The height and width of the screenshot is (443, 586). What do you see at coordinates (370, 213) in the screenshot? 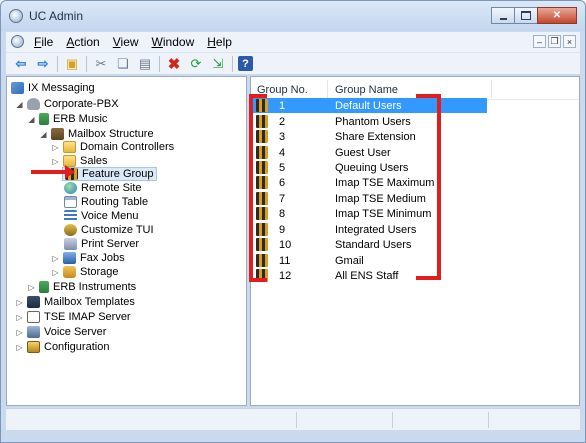
I see `list-row: 8 Imap TSE Minimum` at bounding box center [370, 213].